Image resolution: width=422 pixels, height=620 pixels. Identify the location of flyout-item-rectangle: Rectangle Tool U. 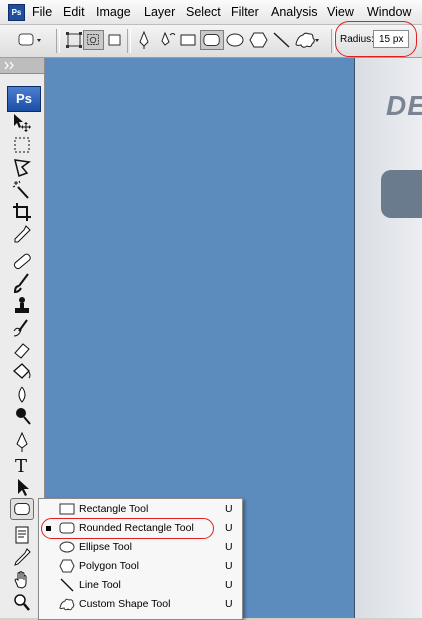
(140, 509).